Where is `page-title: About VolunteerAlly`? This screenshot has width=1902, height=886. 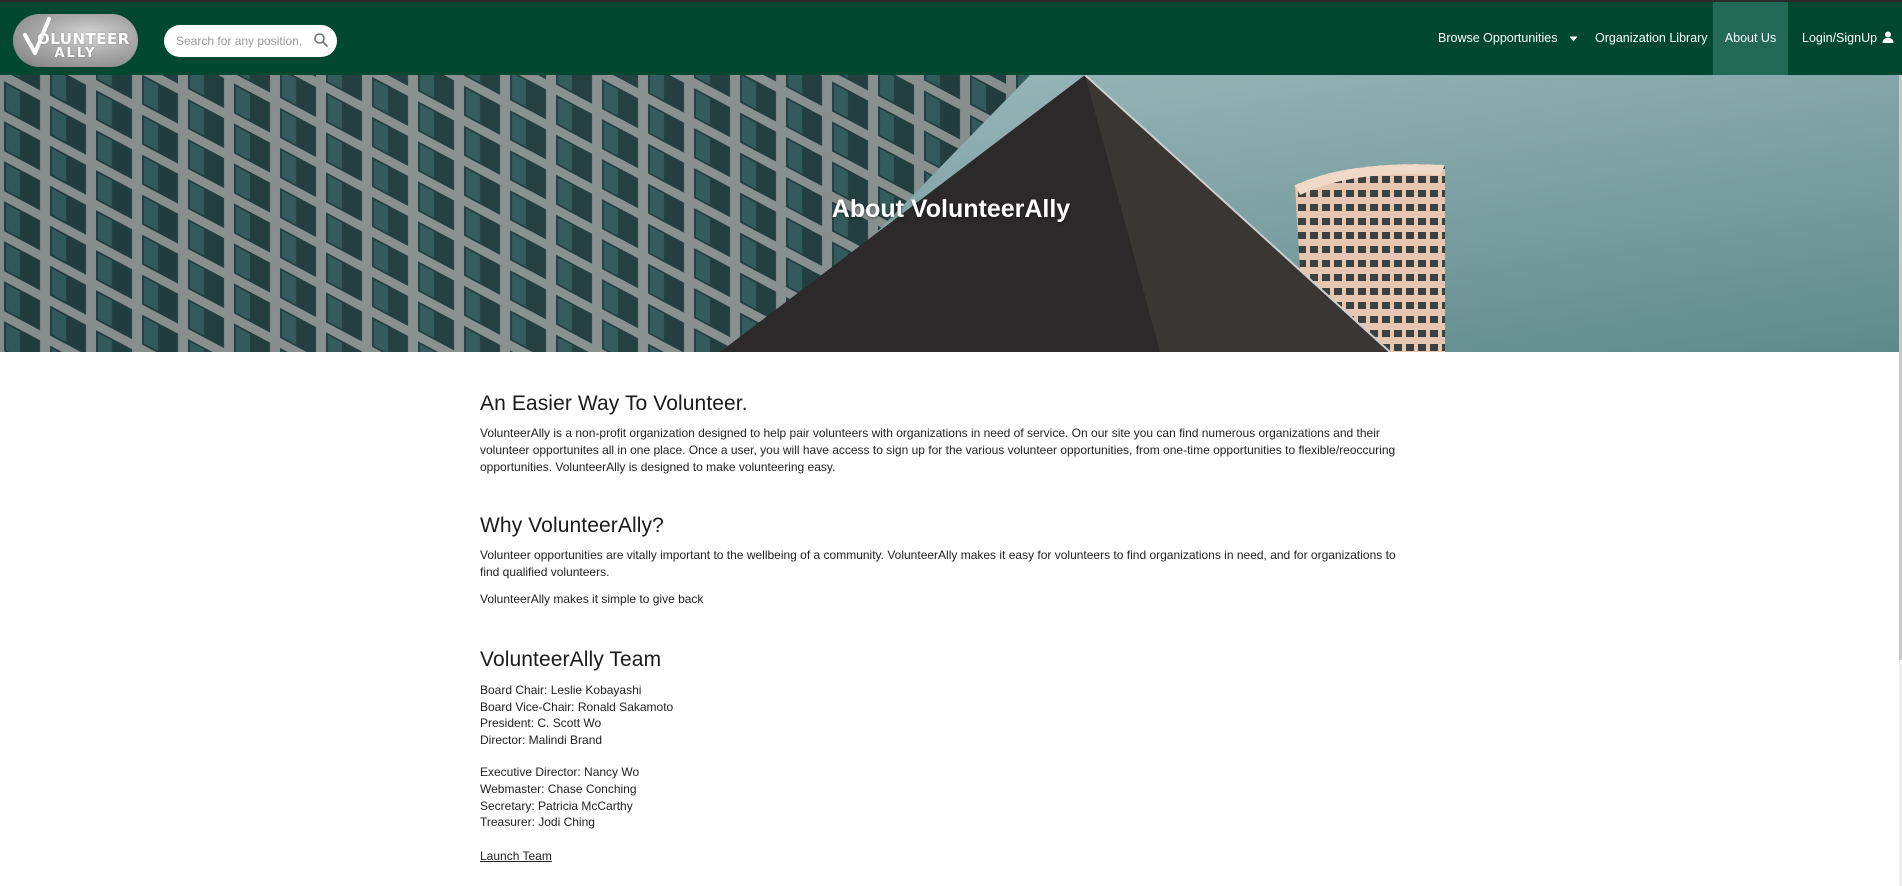 page-title: About VolunteerAlly is located at coordinates (951, 209).